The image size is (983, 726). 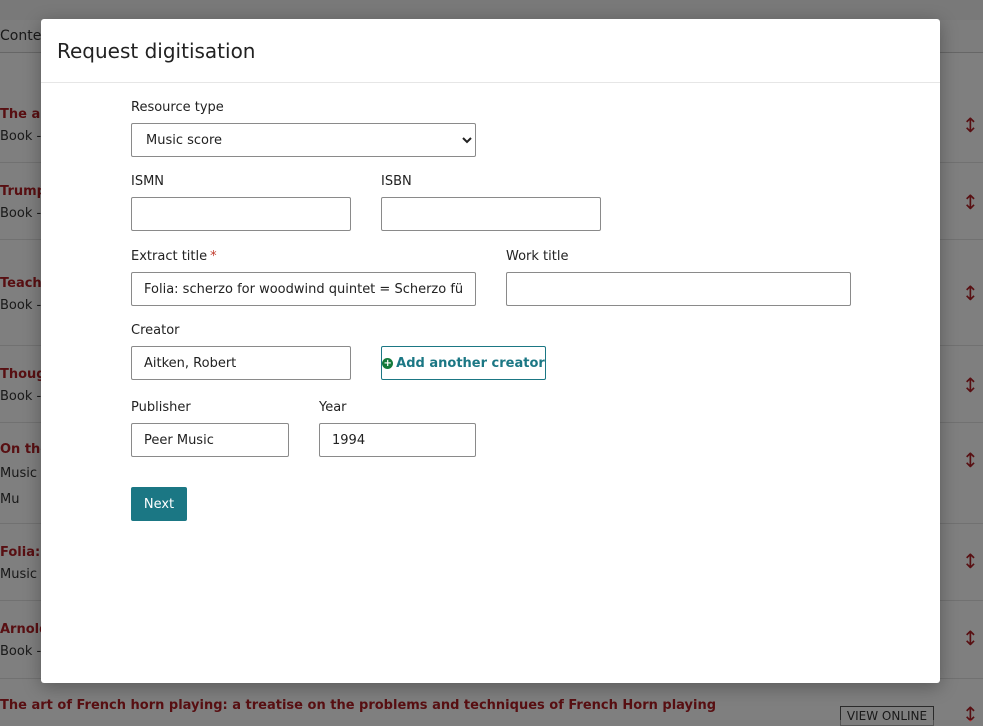 What do you see at coordinates (210, 440) in the screenshot?
I see `publisher-input` at bounding box center [210, 440].